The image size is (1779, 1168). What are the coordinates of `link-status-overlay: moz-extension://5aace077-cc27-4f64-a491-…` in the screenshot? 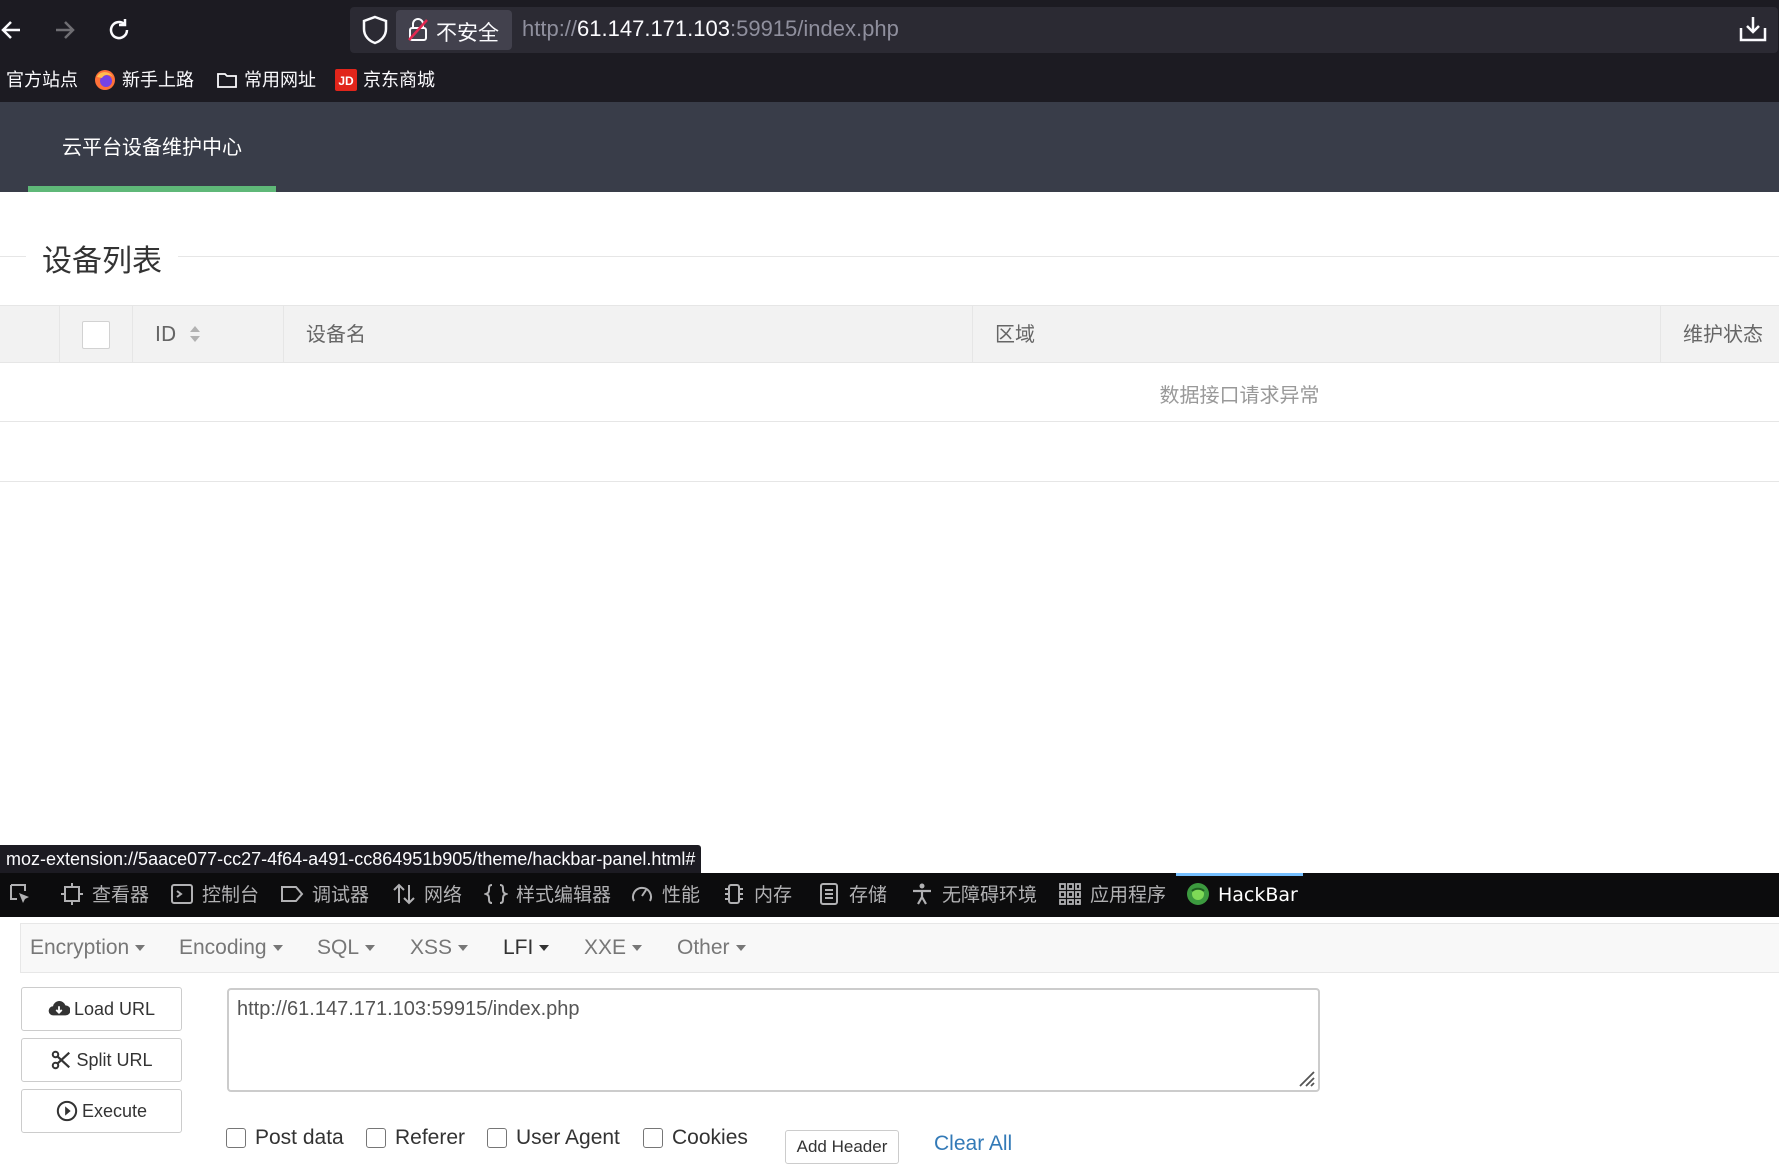 It's located at (351, 859).